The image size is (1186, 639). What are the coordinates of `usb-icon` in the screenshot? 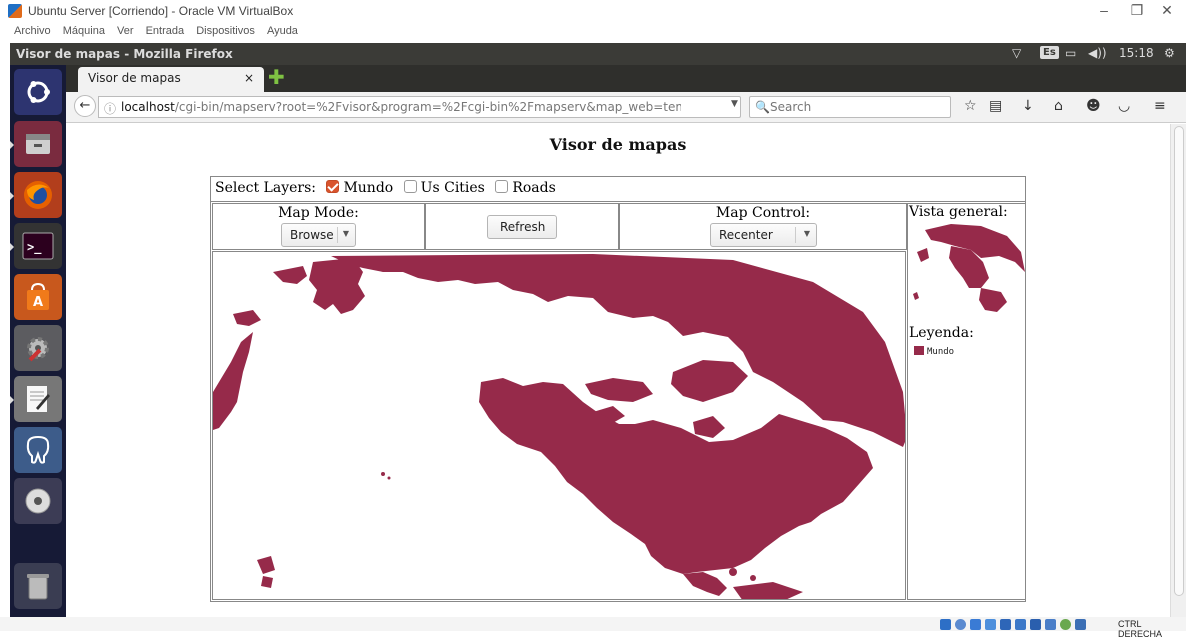 It's located at (975, 624).